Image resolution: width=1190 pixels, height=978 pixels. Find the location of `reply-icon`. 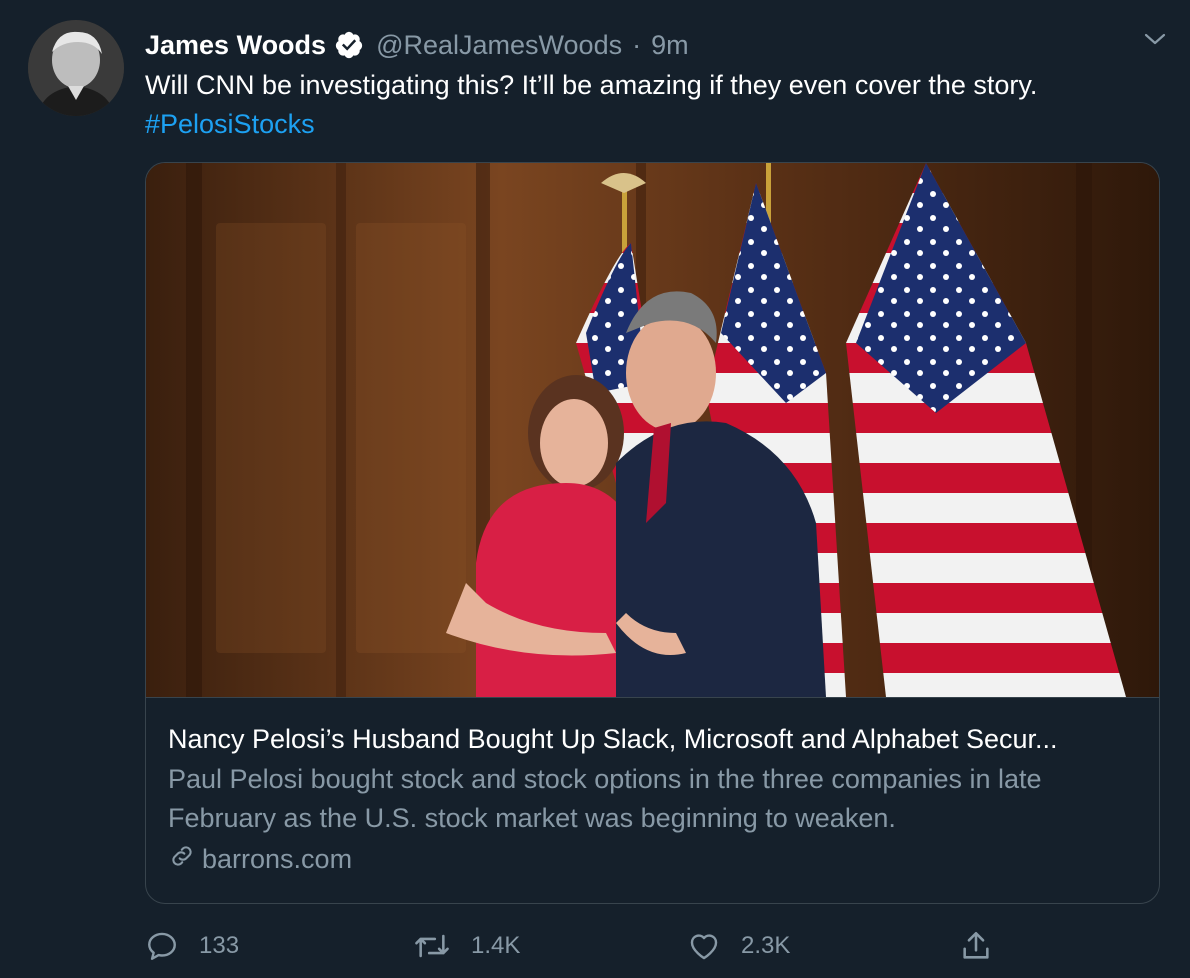

reply-icon is located at coordinates (162, 946).